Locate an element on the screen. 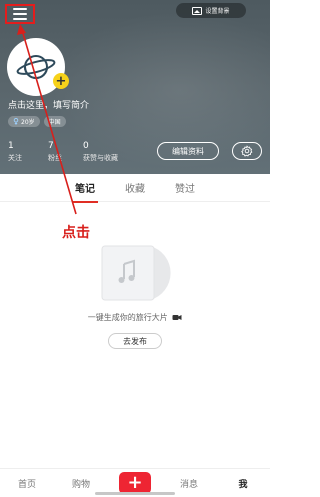 Image resolution: width=320 pixels, height=497 pixels. image-icon is located at coordinates (197, 10).